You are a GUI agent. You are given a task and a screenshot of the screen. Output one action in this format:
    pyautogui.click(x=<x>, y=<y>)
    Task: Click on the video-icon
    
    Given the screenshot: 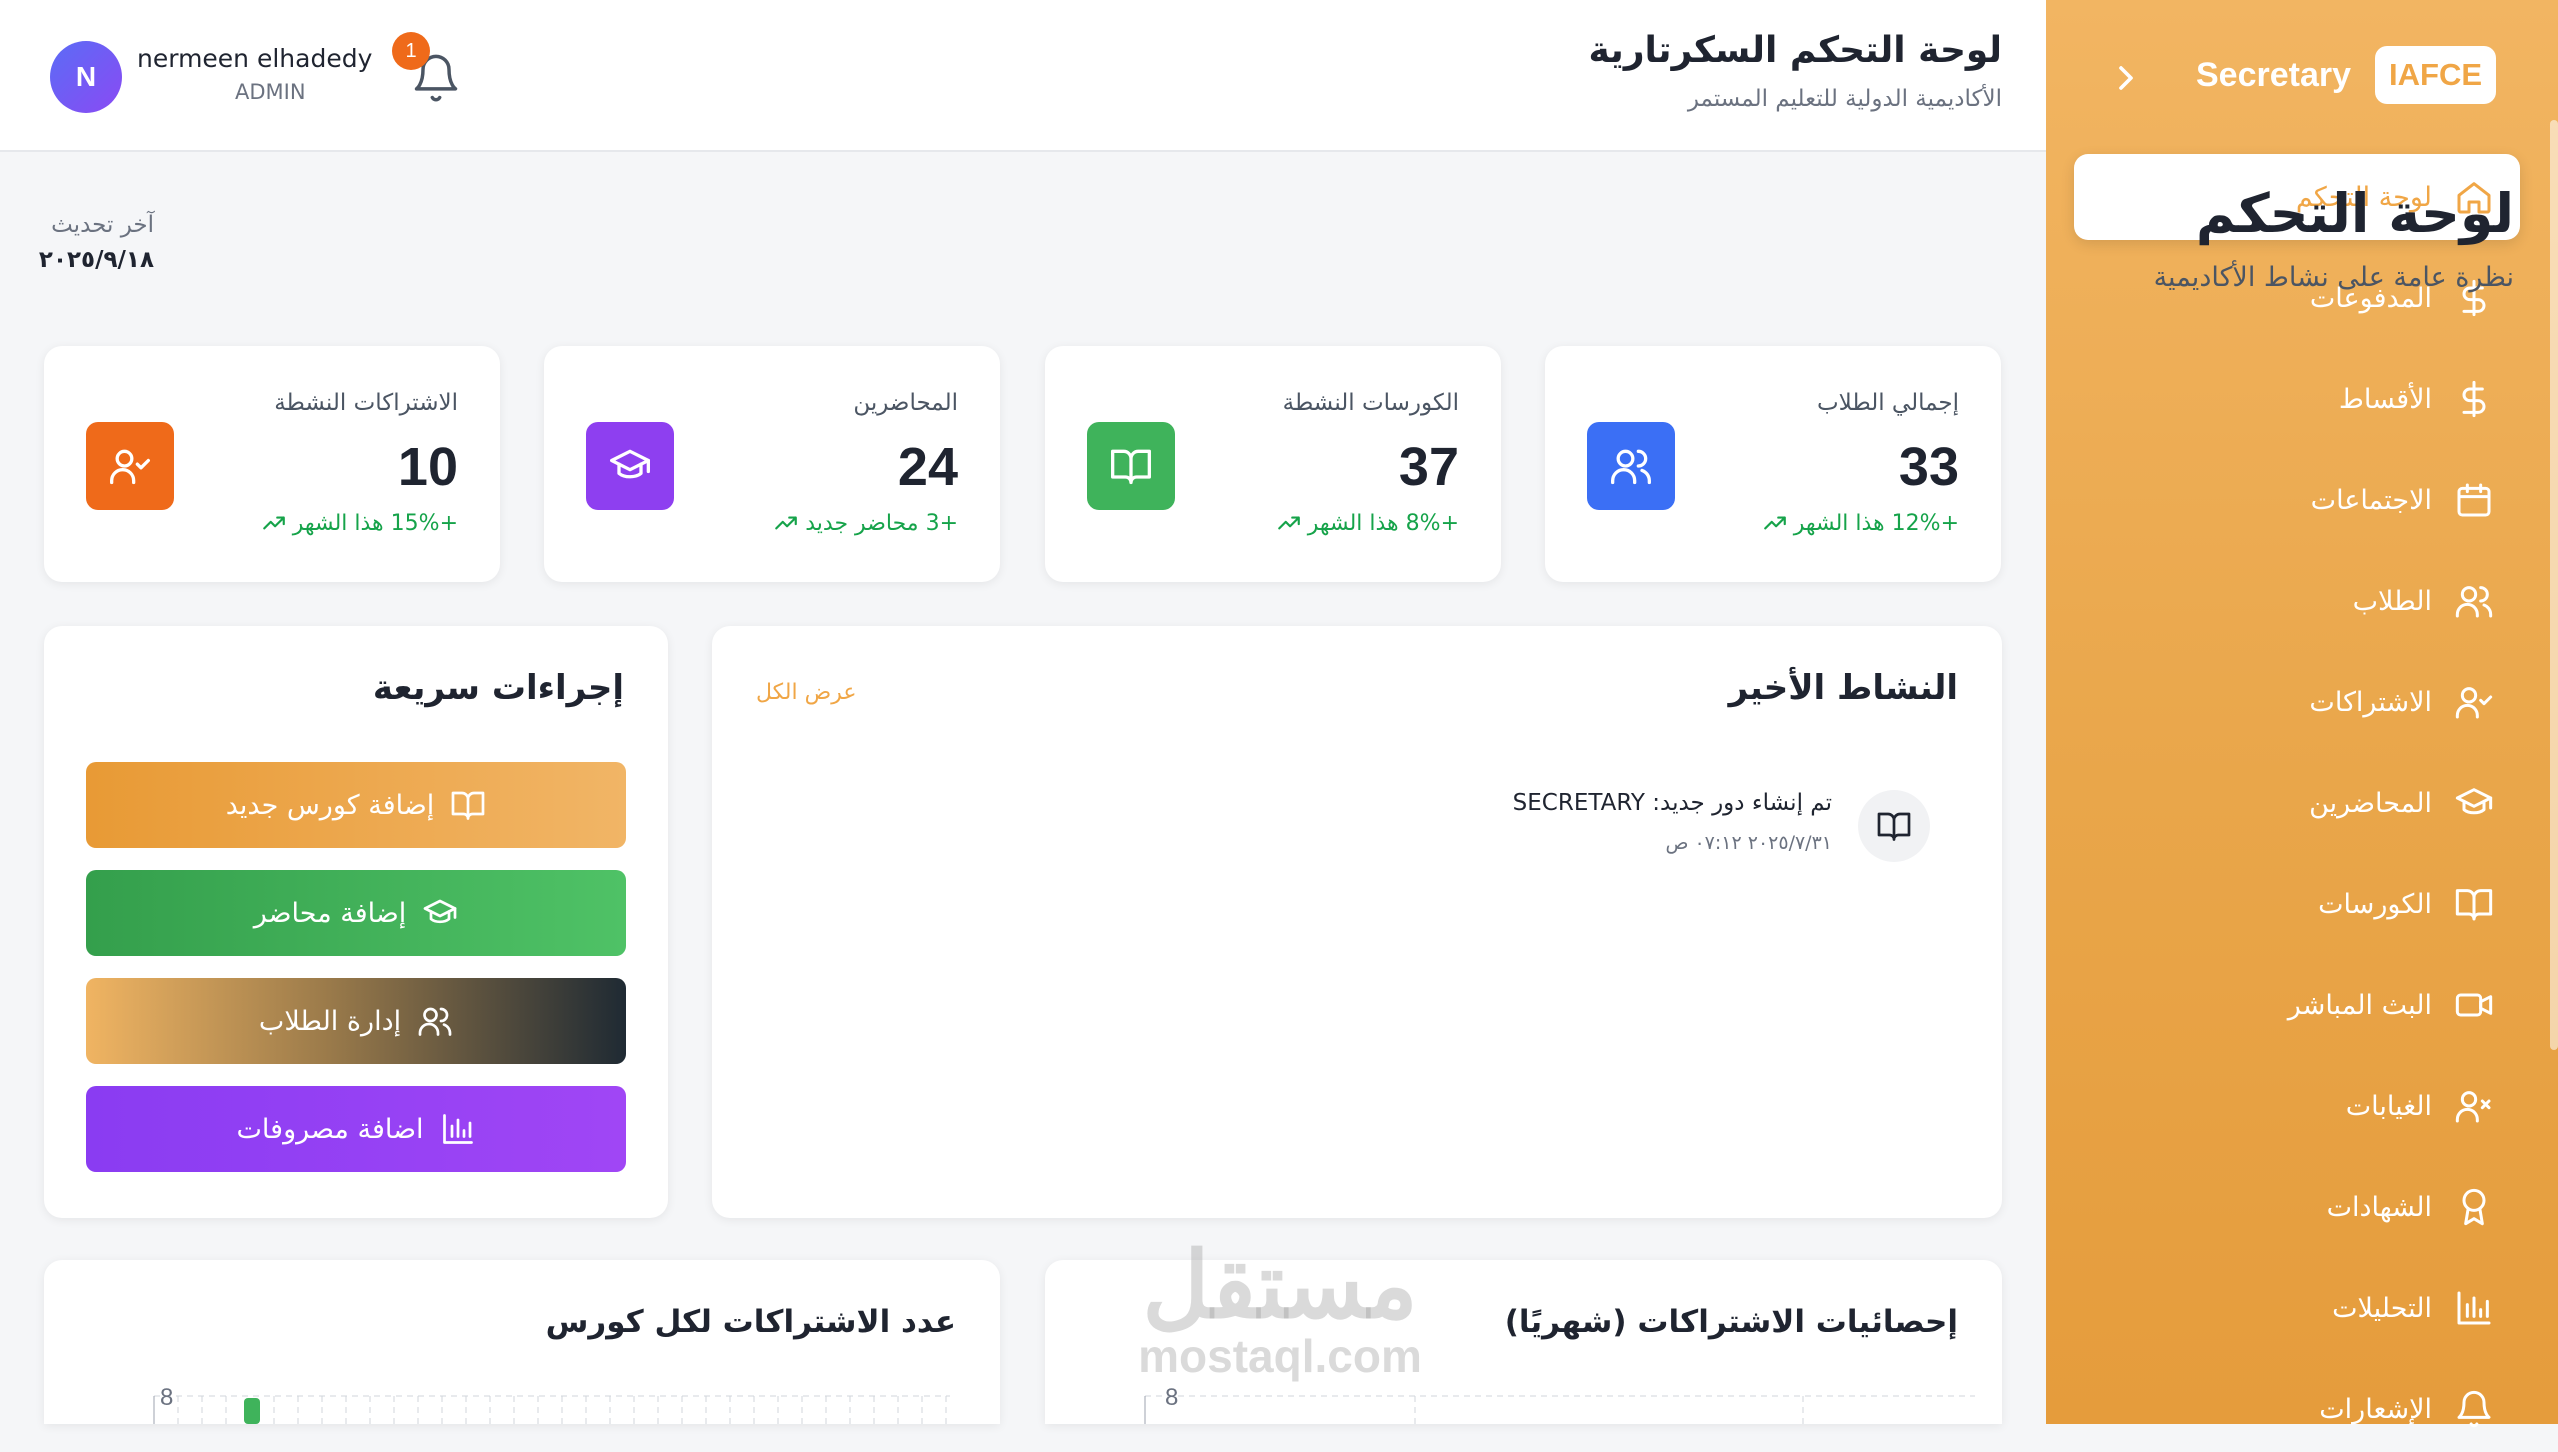 What is the action you would take?
    pyautogui.click(x=2474, y=1005)
    